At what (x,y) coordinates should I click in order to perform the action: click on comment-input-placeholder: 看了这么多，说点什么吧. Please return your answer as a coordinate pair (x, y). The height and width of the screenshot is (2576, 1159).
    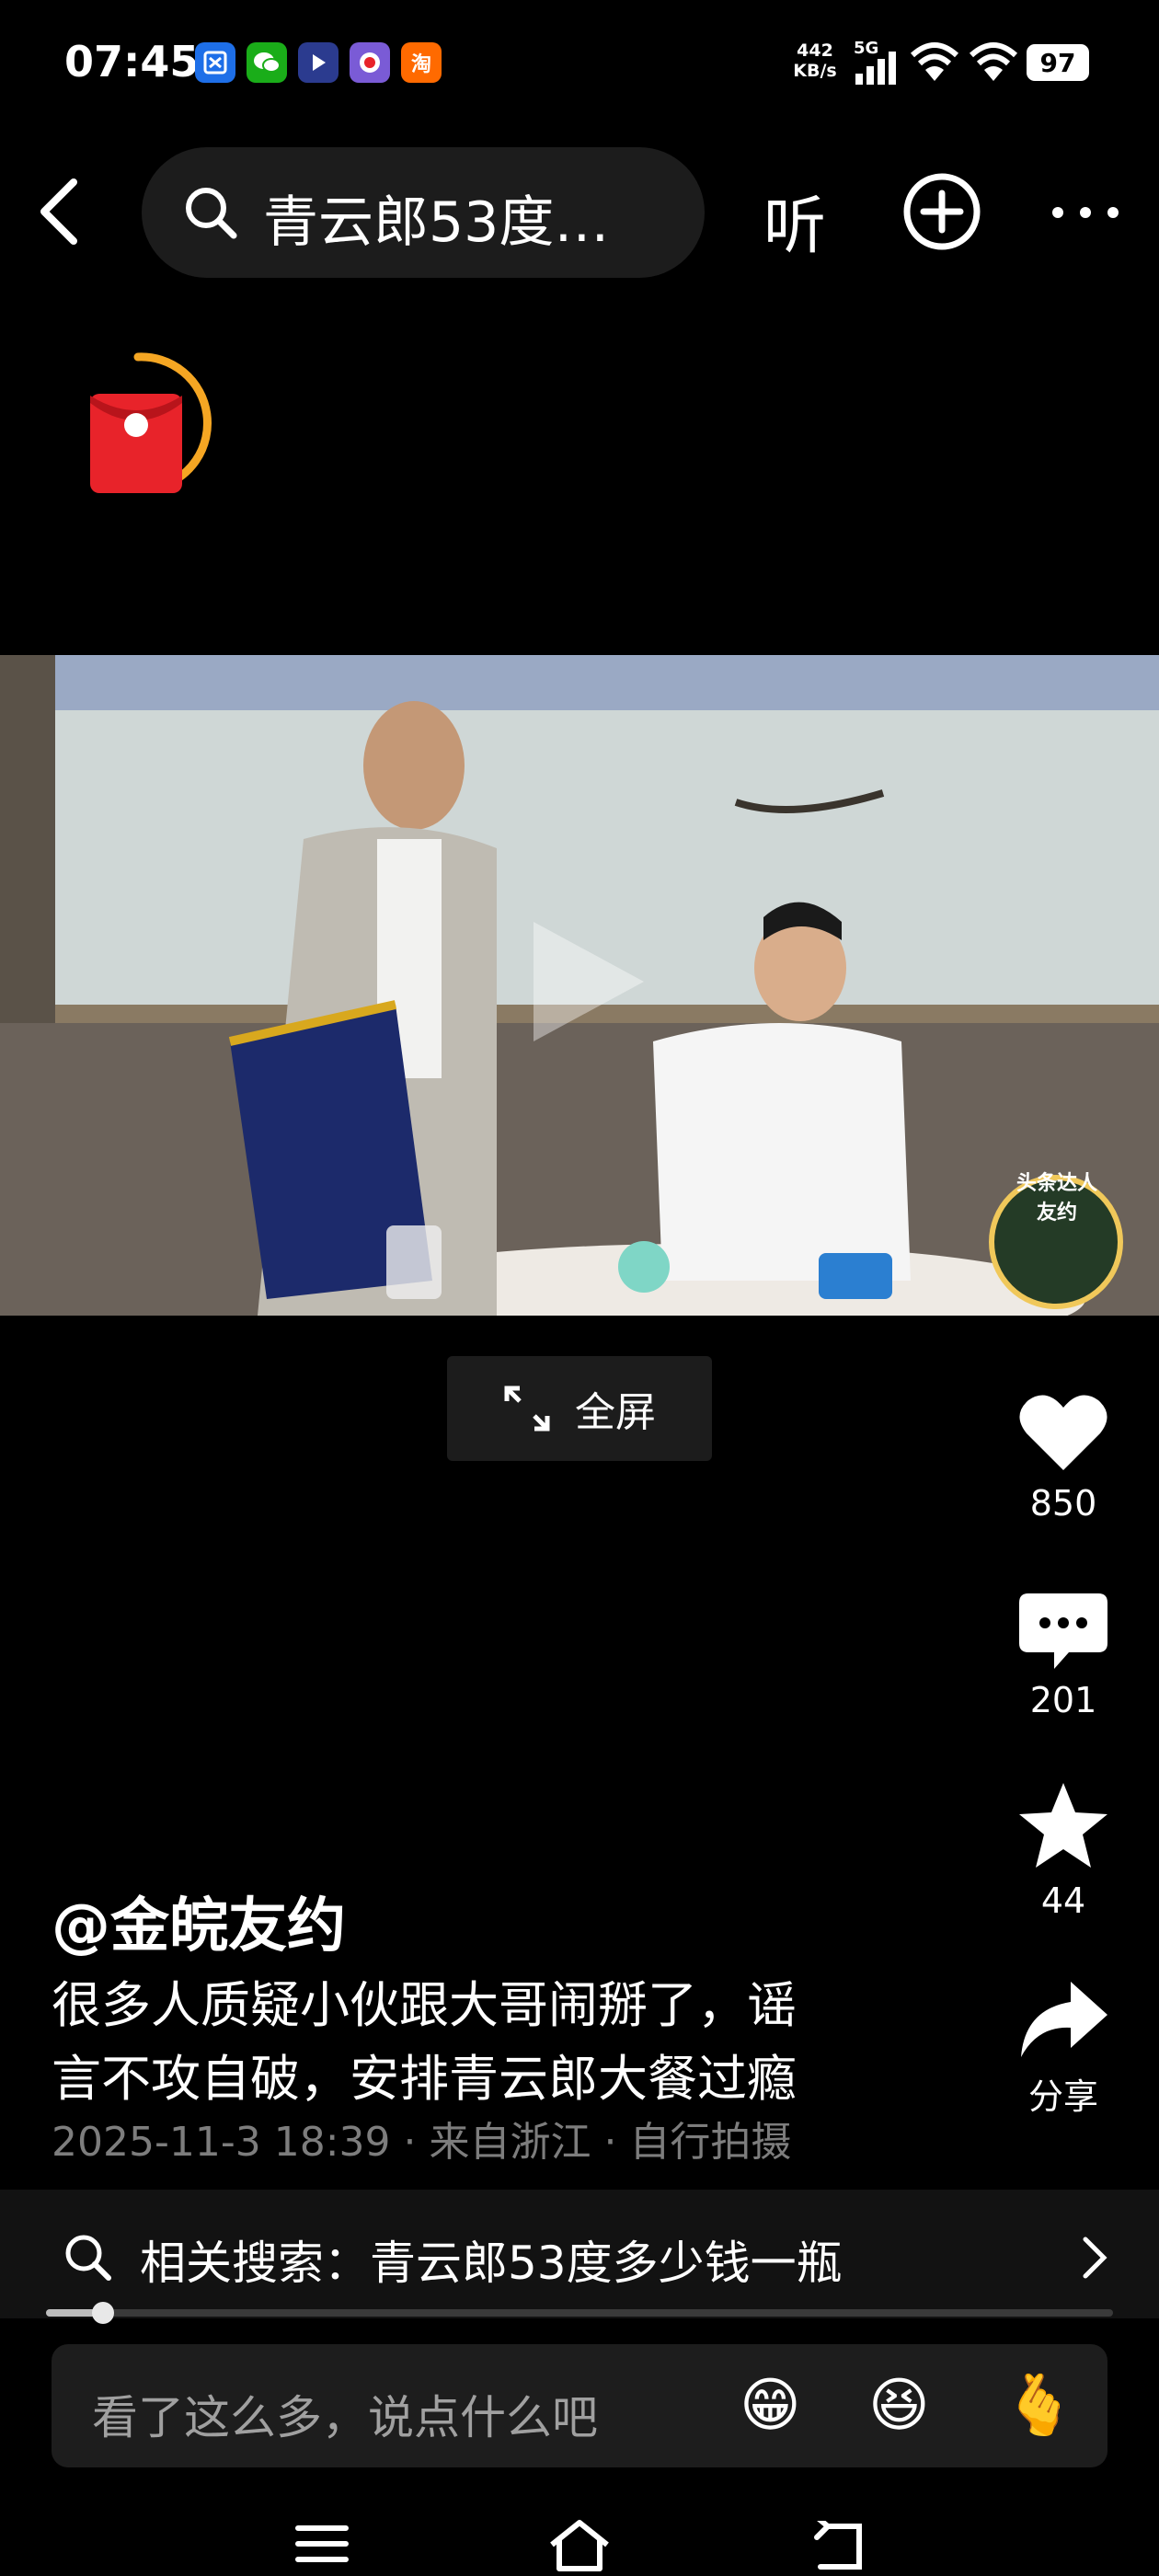
    Looking at the image, I should click on (345, 2414).